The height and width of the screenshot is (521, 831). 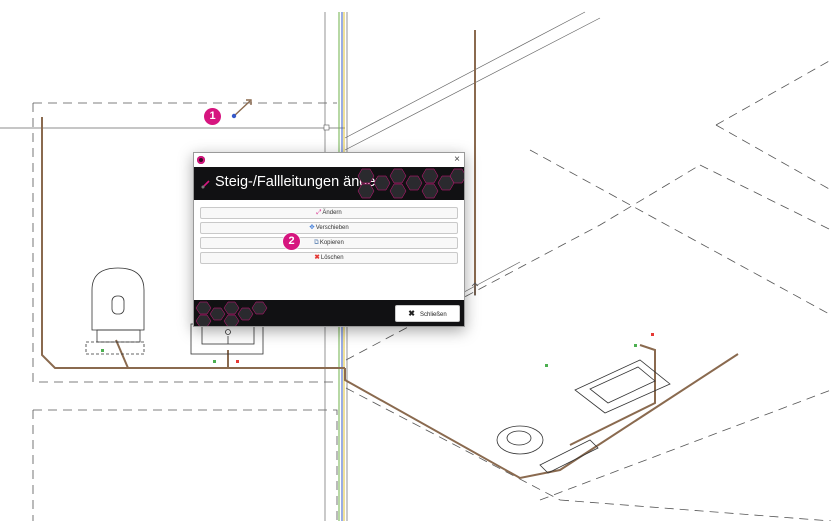 What do you see at coordinates (329, 183) in the screenshot?
I see `dialog-header: Steig-/Fallleitungen ändern` at bounding box center [329, 183].